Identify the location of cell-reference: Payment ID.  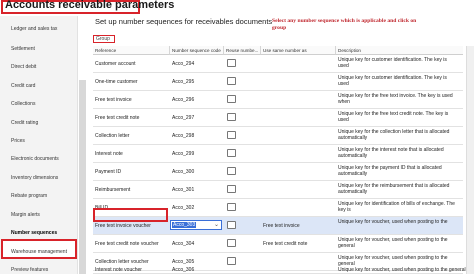
(108, 172).